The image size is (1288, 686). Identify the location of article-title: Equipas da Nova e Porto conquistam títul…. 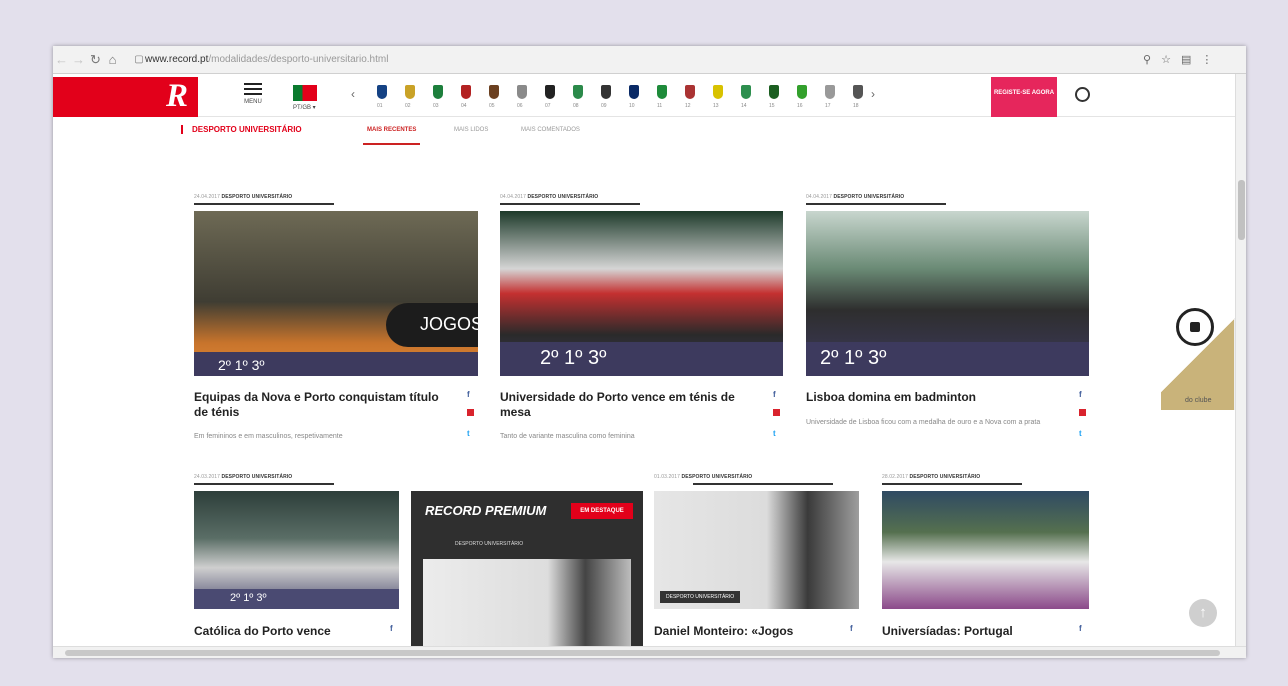
(319, 405).